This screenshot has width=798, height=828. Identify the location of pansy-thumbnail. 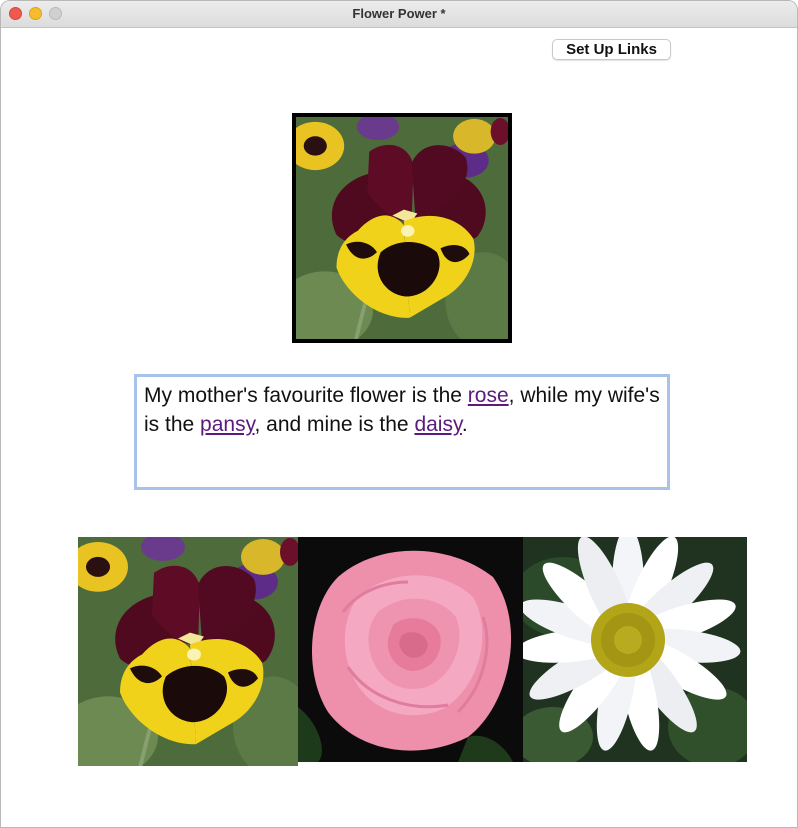
(188, 651).